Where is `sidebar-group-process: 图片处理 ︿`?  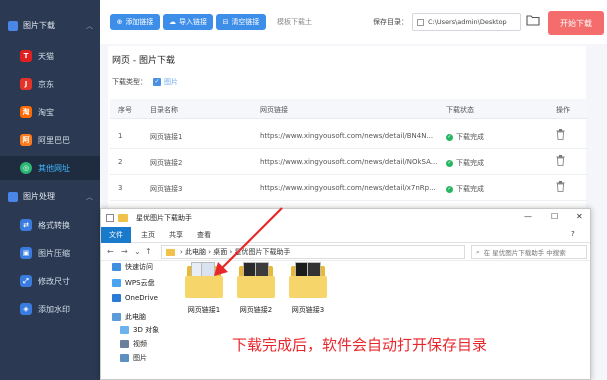
sidebar-group-process: 图片处理 ︿ is located at coordinates (50, 196).